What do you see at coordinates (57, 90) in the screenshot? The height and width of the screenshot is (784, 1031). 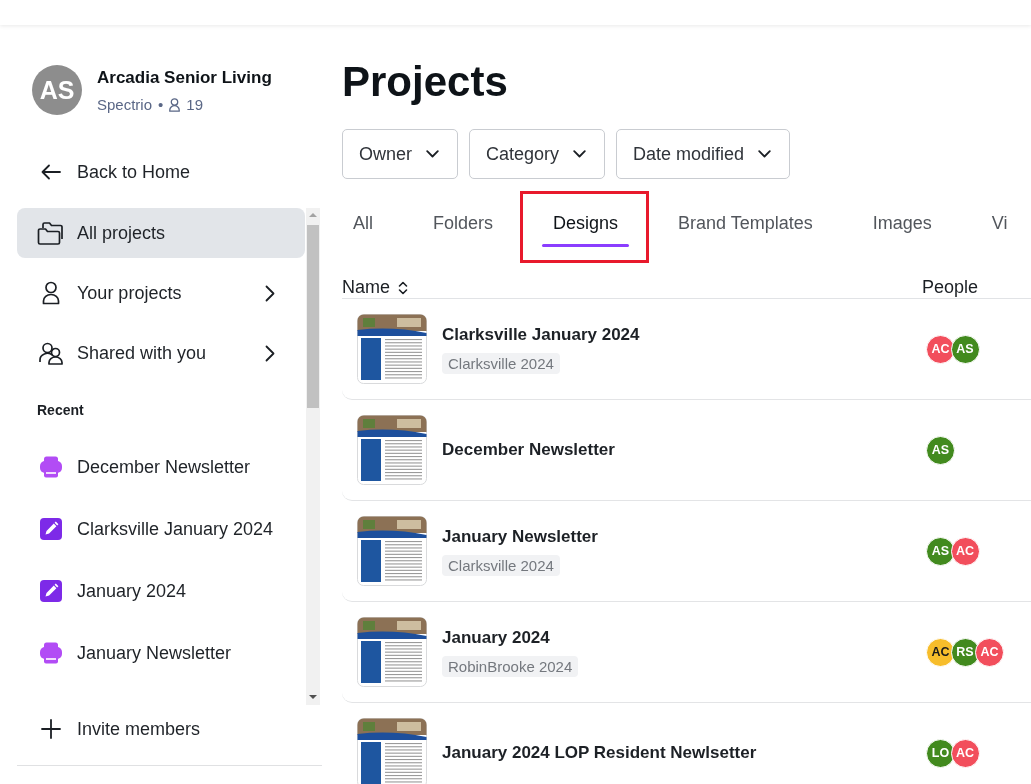 I see `workspace-avatar: AS` at bounding box center [57, 90].